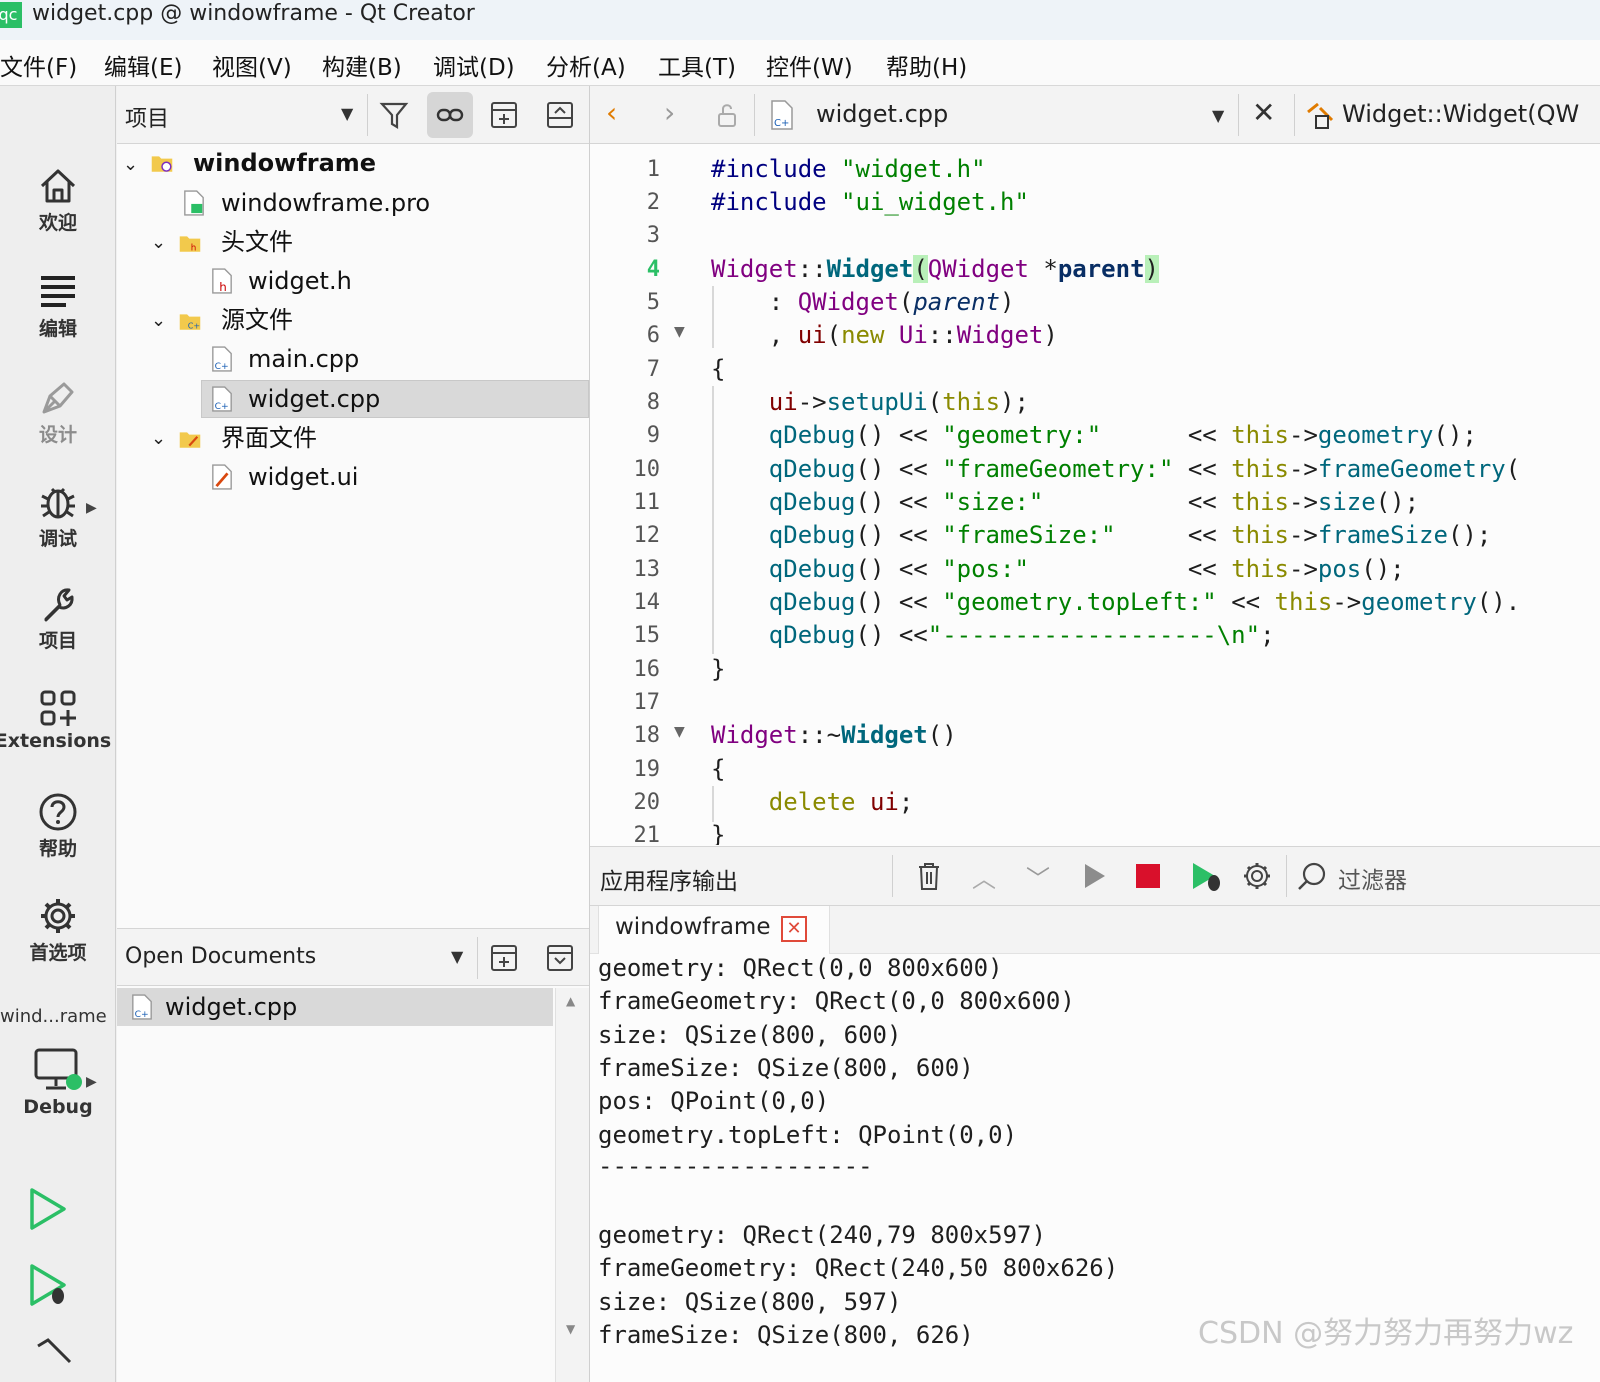 Image resolution: width=1600 pixels, height=1382 pixels. What do you see at coordinates (1218, 115) in the screenshot?
I see `open-files-dropdown-icon: ▼` at bounding box center [1218, 115].